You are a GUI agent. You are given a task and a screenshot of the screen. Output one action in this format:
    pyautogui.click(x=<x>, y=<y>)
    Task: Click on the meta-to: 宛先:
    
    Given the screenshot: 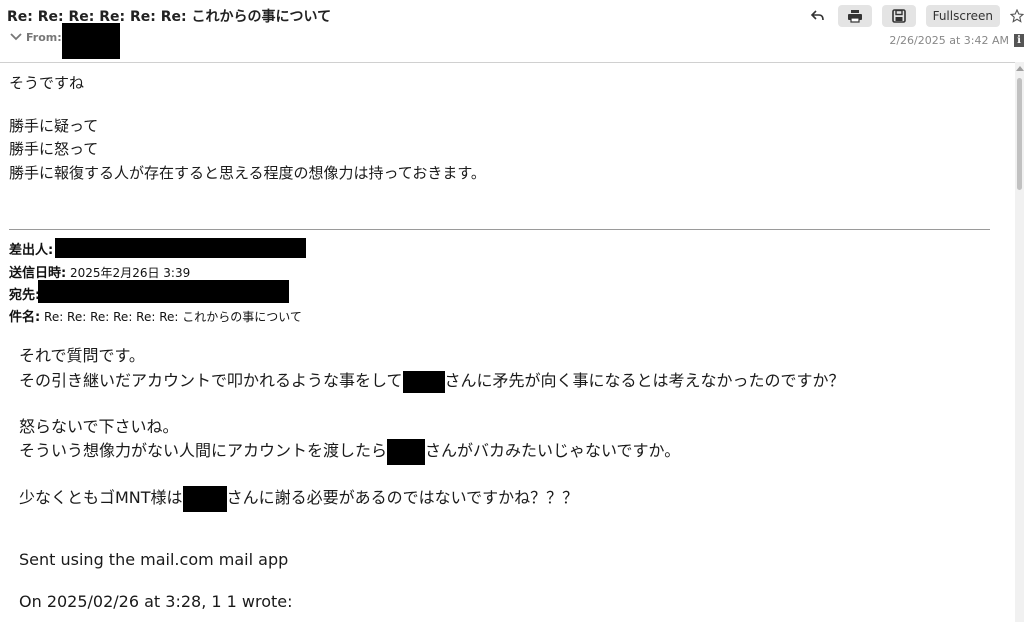 What is the action you would take?
    pyautogui.click(x=24, y=293)
    